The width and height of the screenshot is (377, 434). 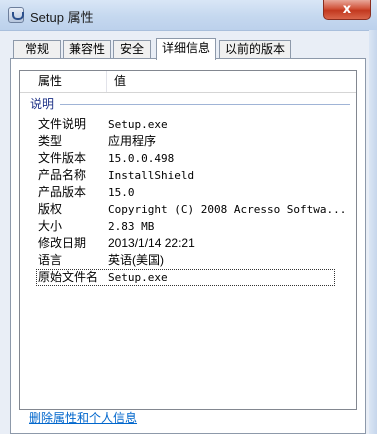 I want to click on tab-details: 详细信息, so click(x=186, y=49).